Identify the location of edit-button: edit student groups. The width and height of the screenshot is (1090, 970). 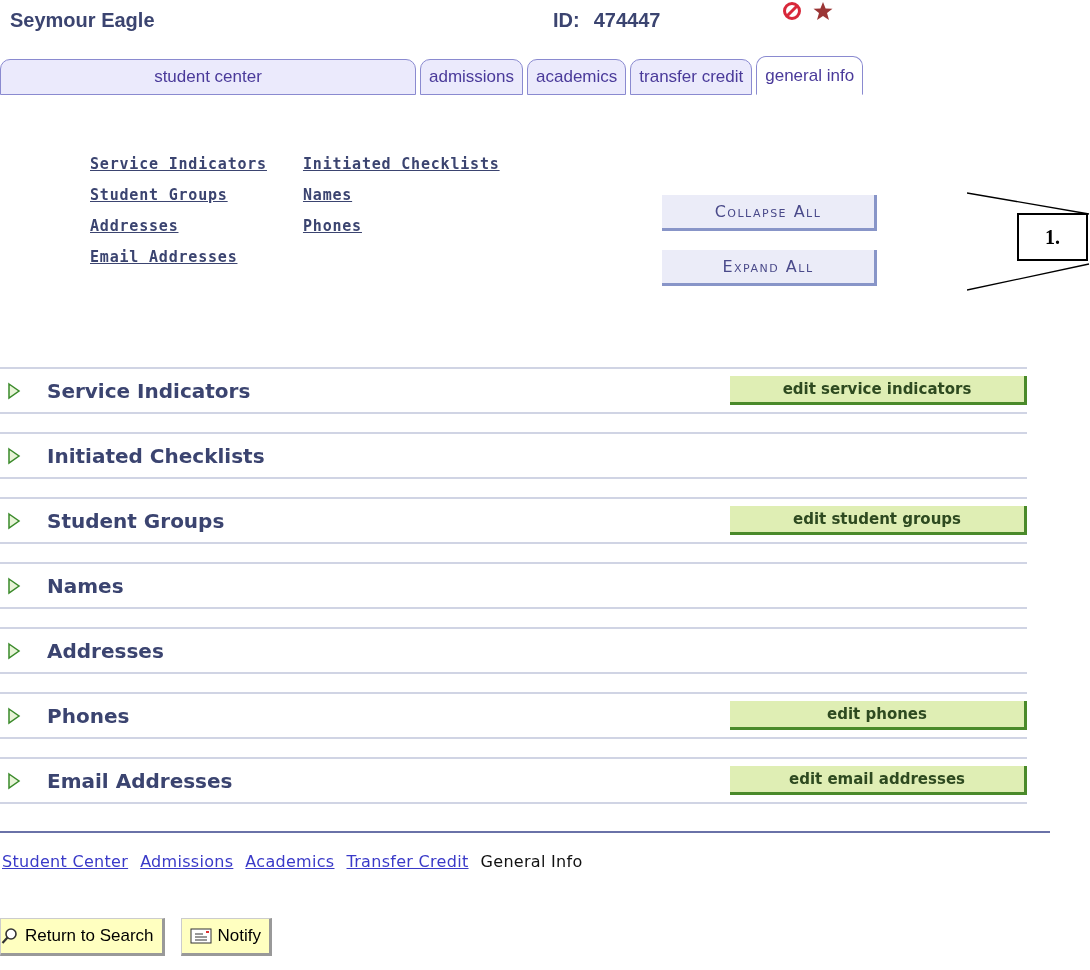
(878, 520).